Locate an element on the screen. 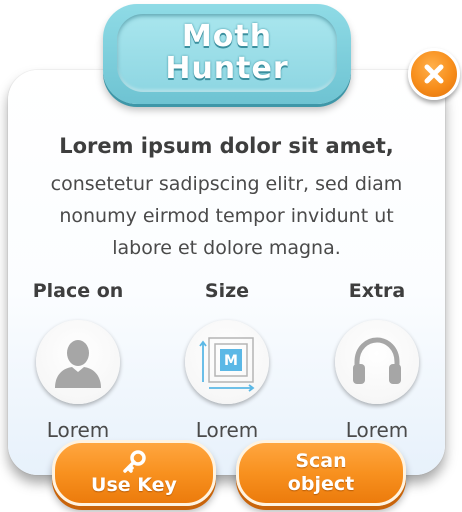 This screenshot has width=462, height=512. option-place-on-circle is located at coordinates (78, 362).